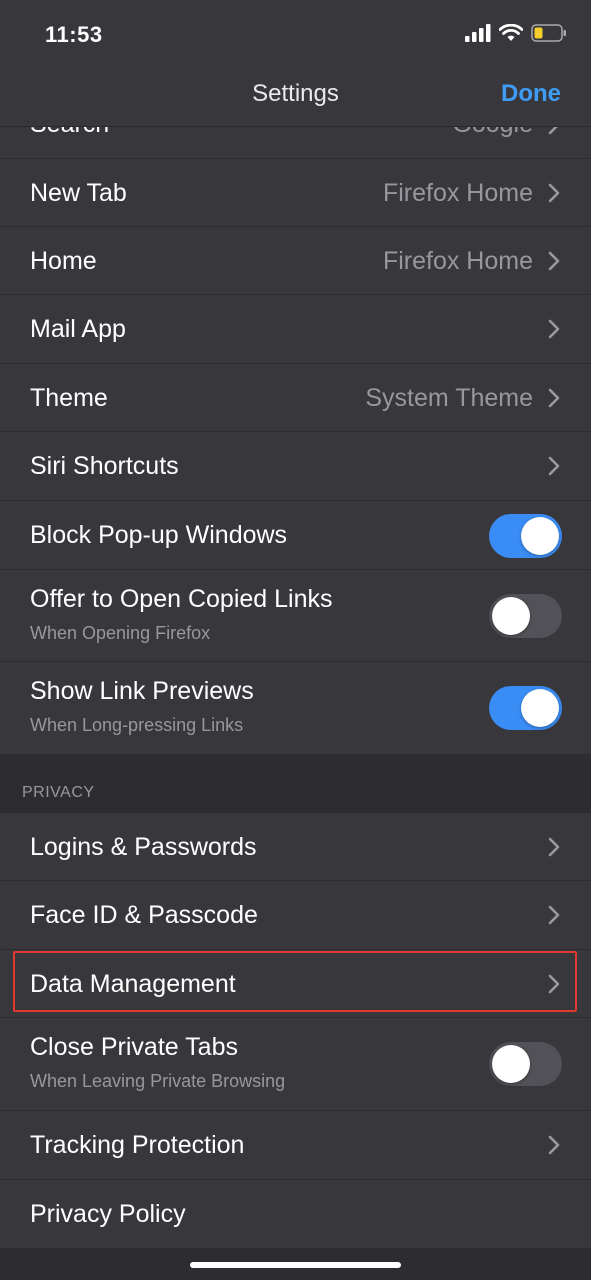  I want to click on row-label: Block Pop-up Windows, so click(159, 535).